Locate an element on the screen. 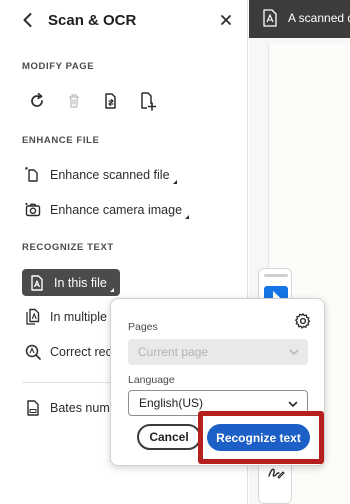 This screenshot has height=504, width=350. document-tab-title: A scanned do is located at coordinates (319, 18).